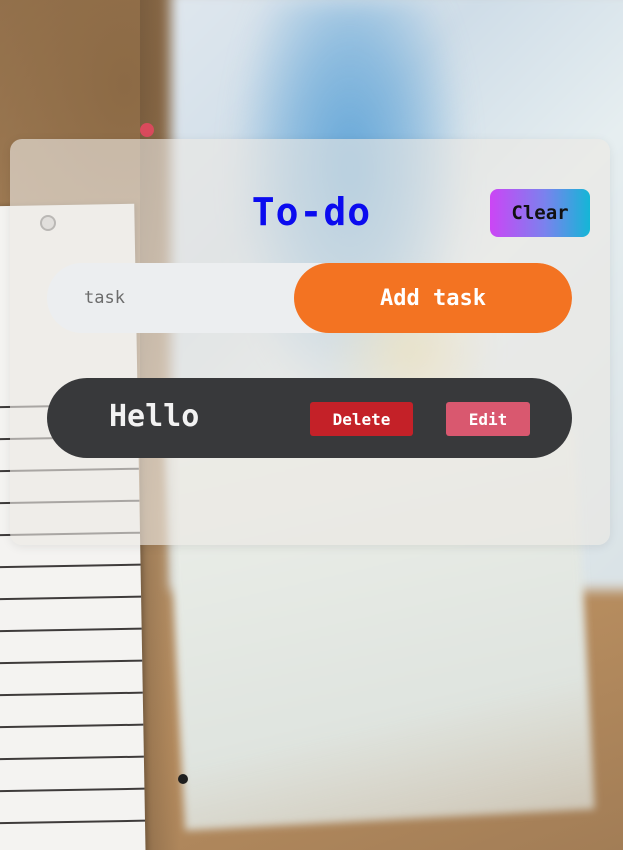 Image resolution: width=623 pixels, height=850 pixels. I want to click on task-input, so click(177, 298).